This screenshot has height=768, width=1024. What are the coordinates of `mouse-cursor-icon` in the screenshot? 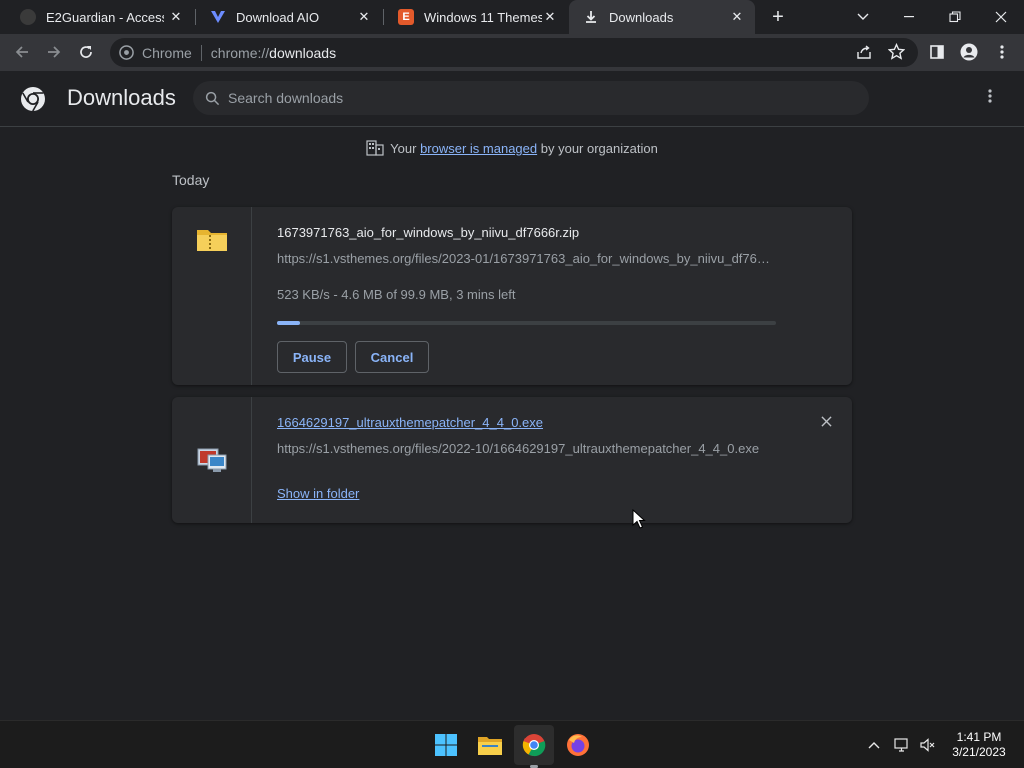 It's located at (639, 521).